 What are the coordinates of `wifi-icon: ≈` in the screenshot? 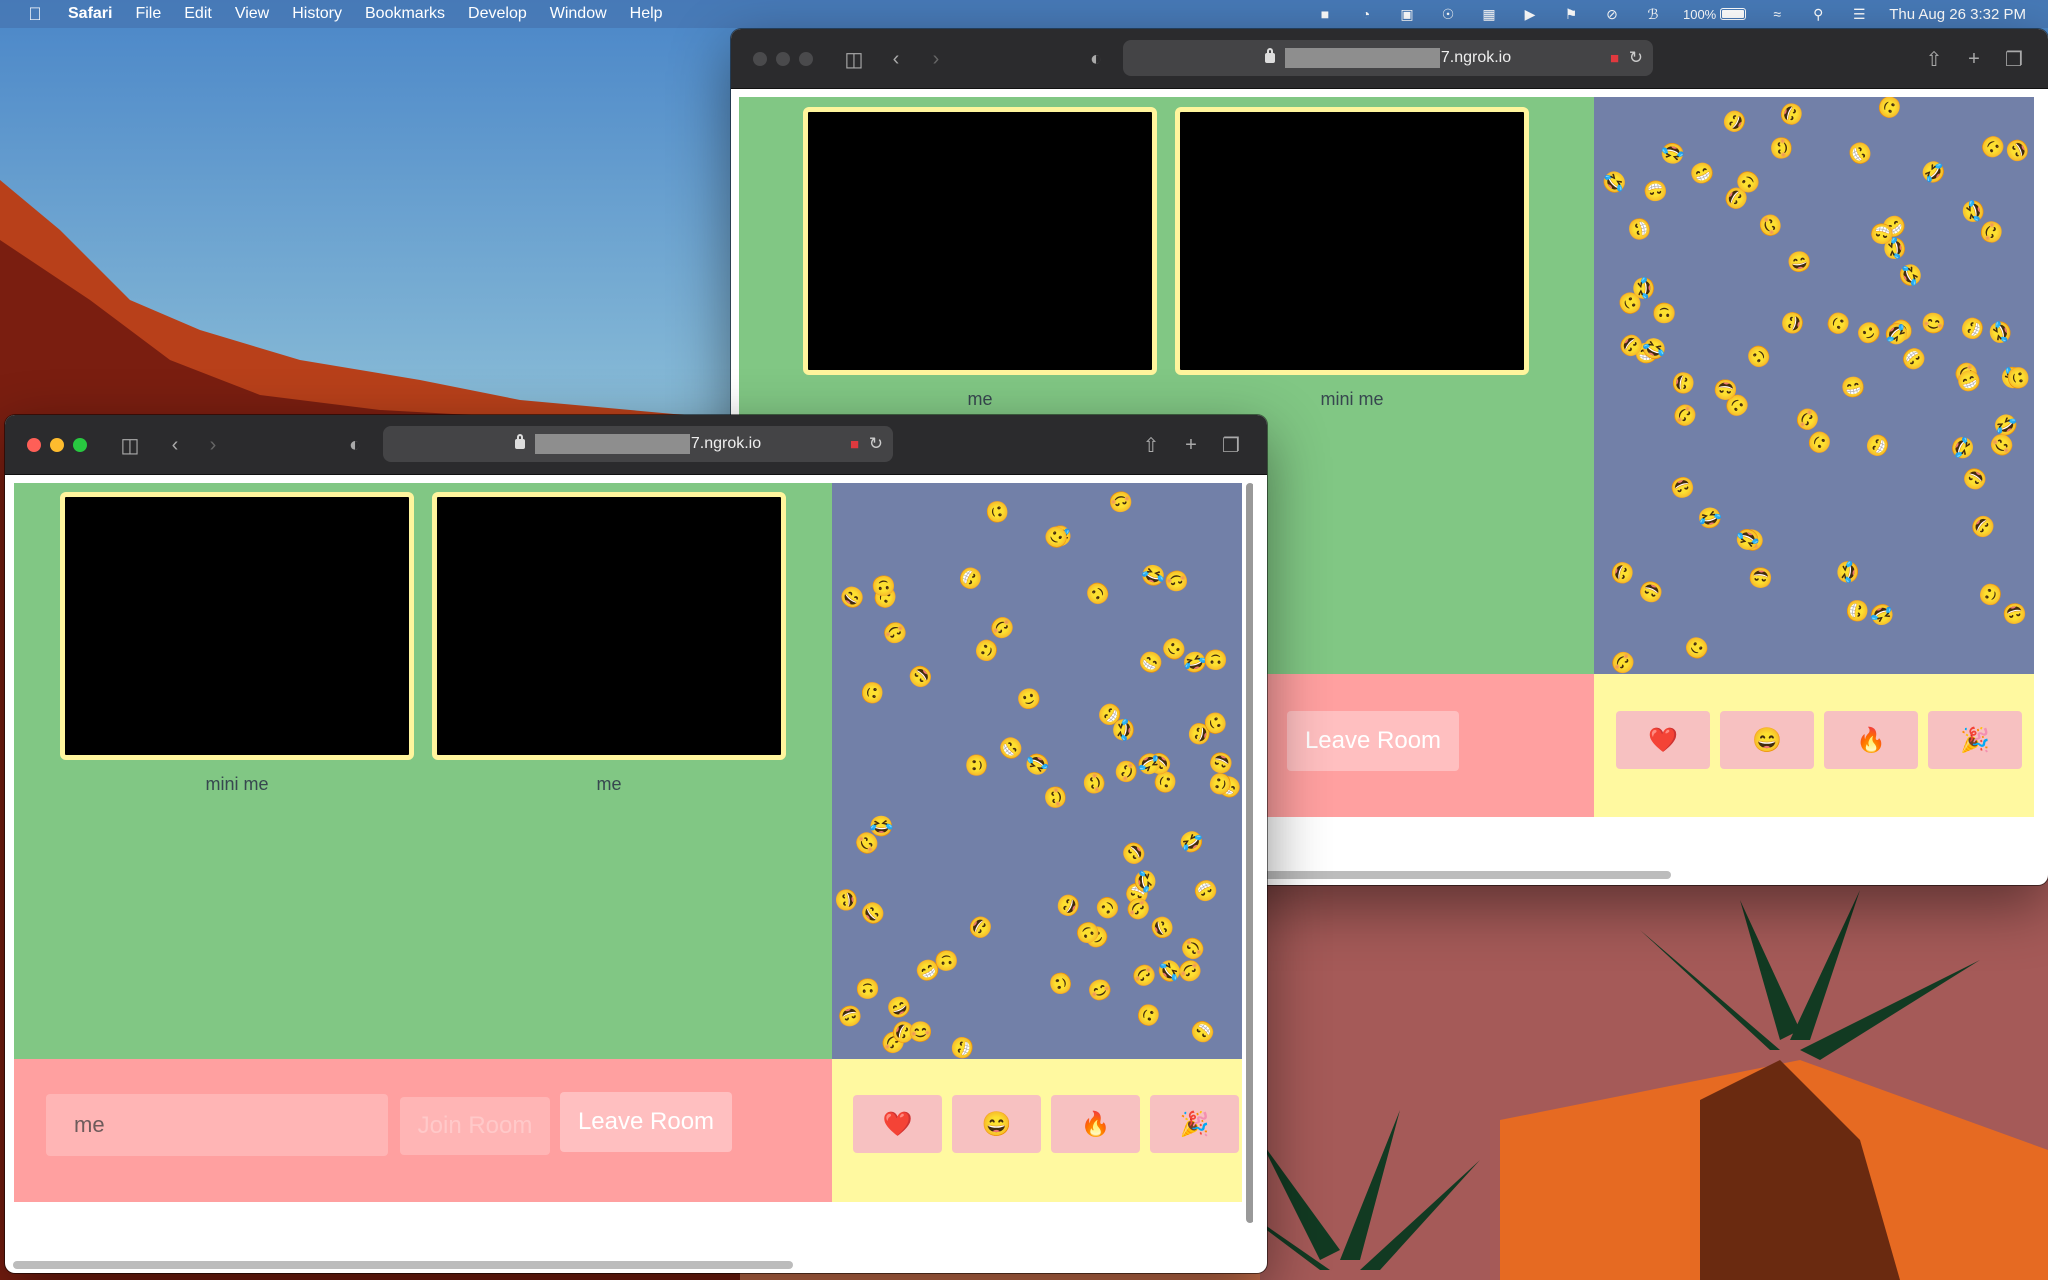 It's located at (1777, 14).